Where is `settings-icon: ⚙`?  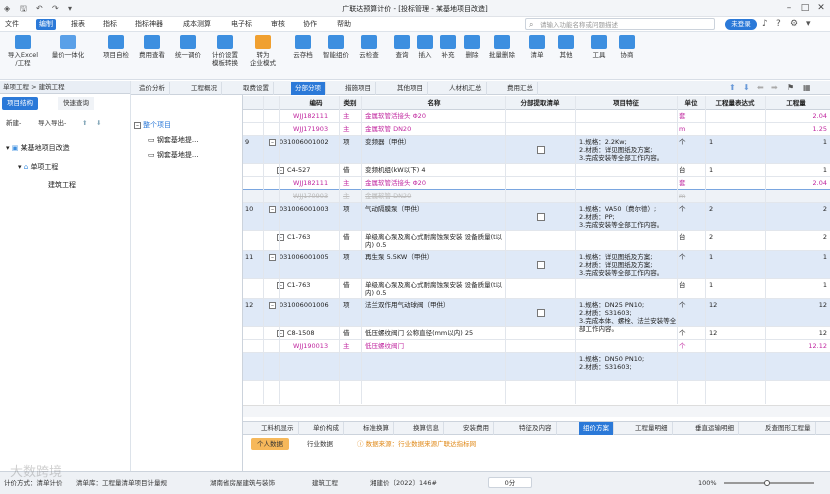
settings-icon: ⚙ is located at coordinates (794, 24).